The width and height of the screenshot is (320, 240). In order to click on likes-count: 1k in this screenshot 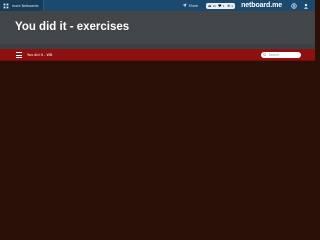, I will do `click(214, 5)`.